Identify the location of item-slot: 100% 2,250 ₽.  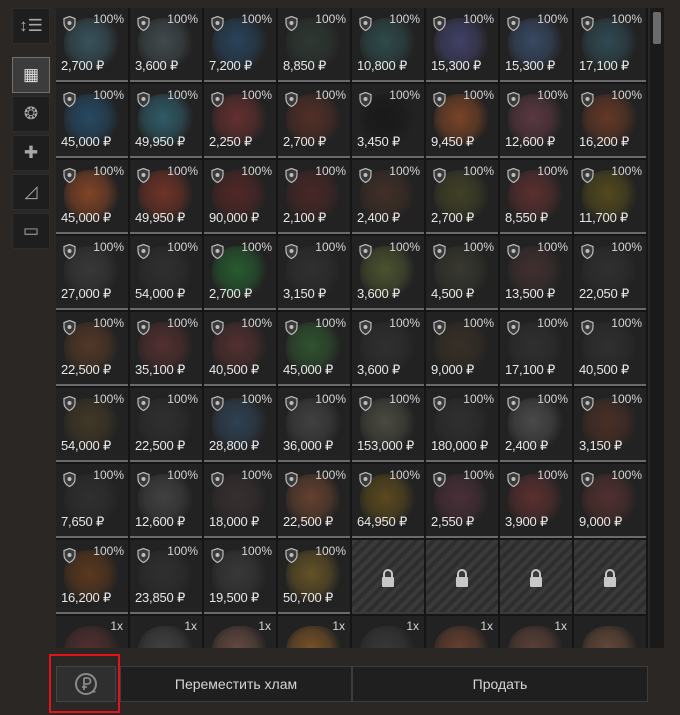
(240, 121).